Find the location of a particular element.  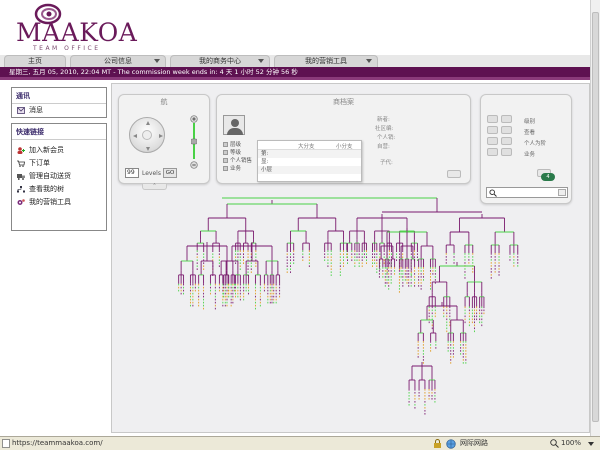

levels-input: 99 is located at coordinates (132, 173).